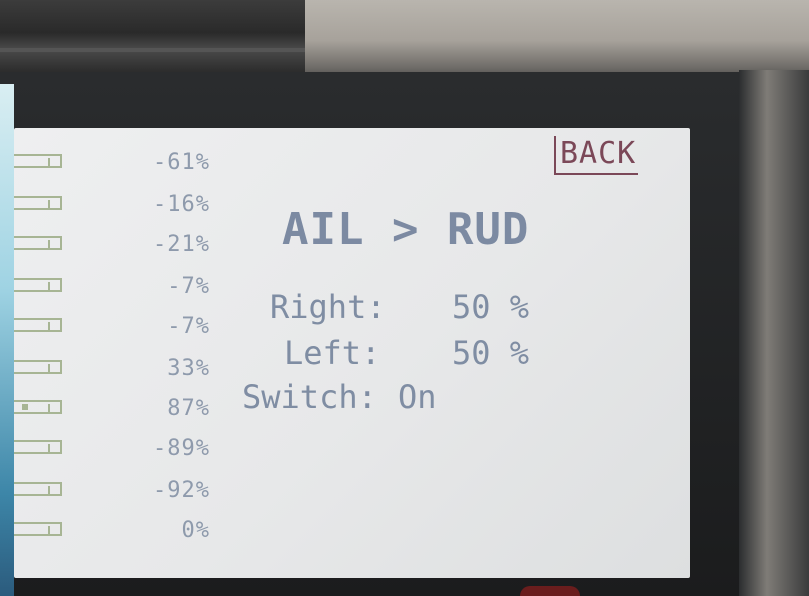 The width and height of the screenshot is (809, 596). What do you see at coordinates (181, 490) in the screenshot?
I see `channel-percent: -92%` at bounding box center [181, 490].